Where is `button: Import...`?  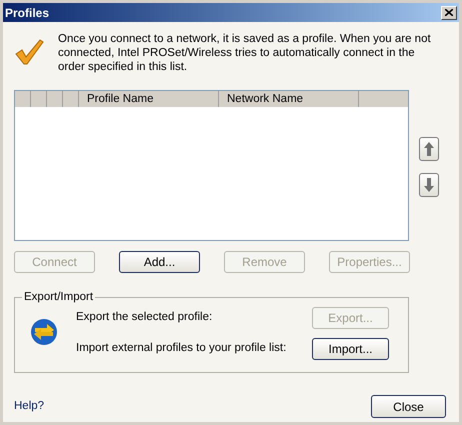
button: Import... is located at coordinates (350, 349).